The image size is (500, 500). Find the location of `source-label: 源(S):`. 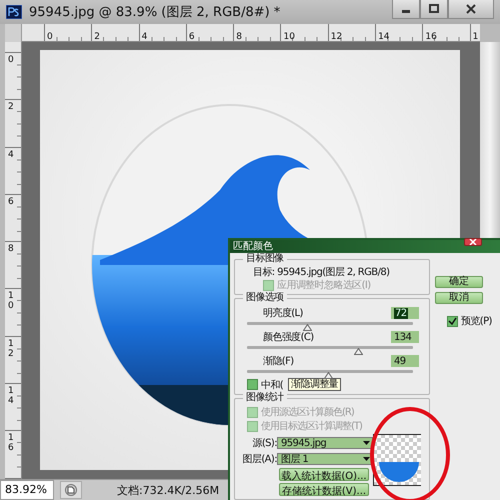

source-label: 源(S): is located at coordinates (264, 443).